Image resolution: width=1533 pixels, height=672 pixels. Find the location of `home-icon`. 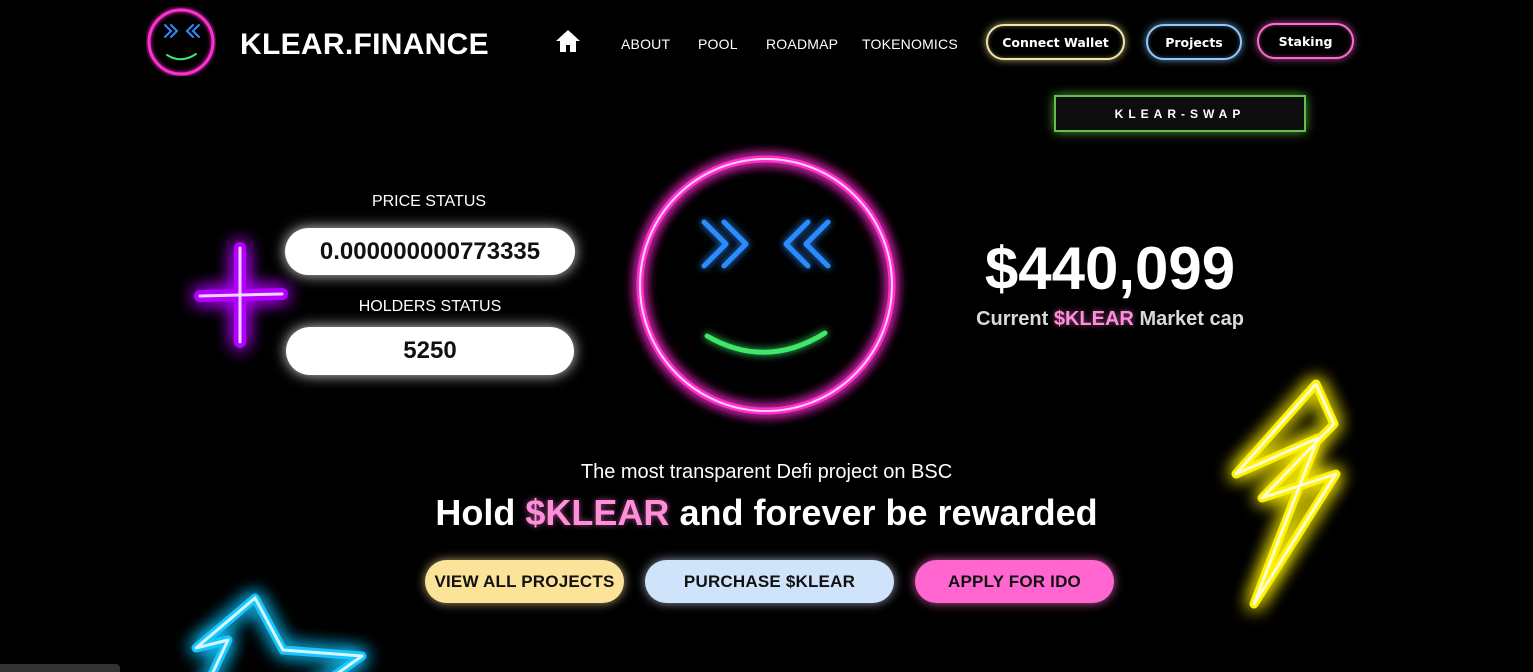

home-icon is located at coordinates (568, 41).